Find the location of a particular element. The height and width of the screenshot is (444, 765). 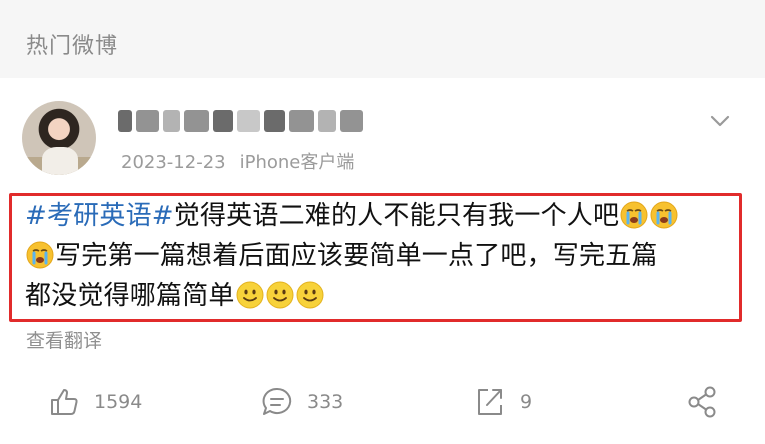

repost-count: 9 is located at coordinates (526, 402).